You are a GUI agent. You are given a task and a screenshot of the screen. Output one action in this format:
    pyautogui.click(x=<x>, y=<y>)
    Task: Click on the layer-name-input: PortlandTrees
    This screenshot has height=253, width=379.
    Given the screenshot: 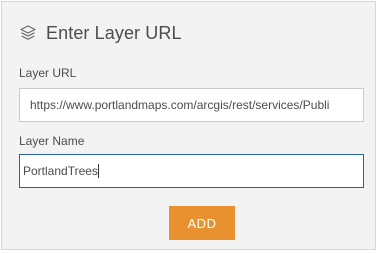 What is the action you would take?
    pyautogui.click(x=191, y=171)
    